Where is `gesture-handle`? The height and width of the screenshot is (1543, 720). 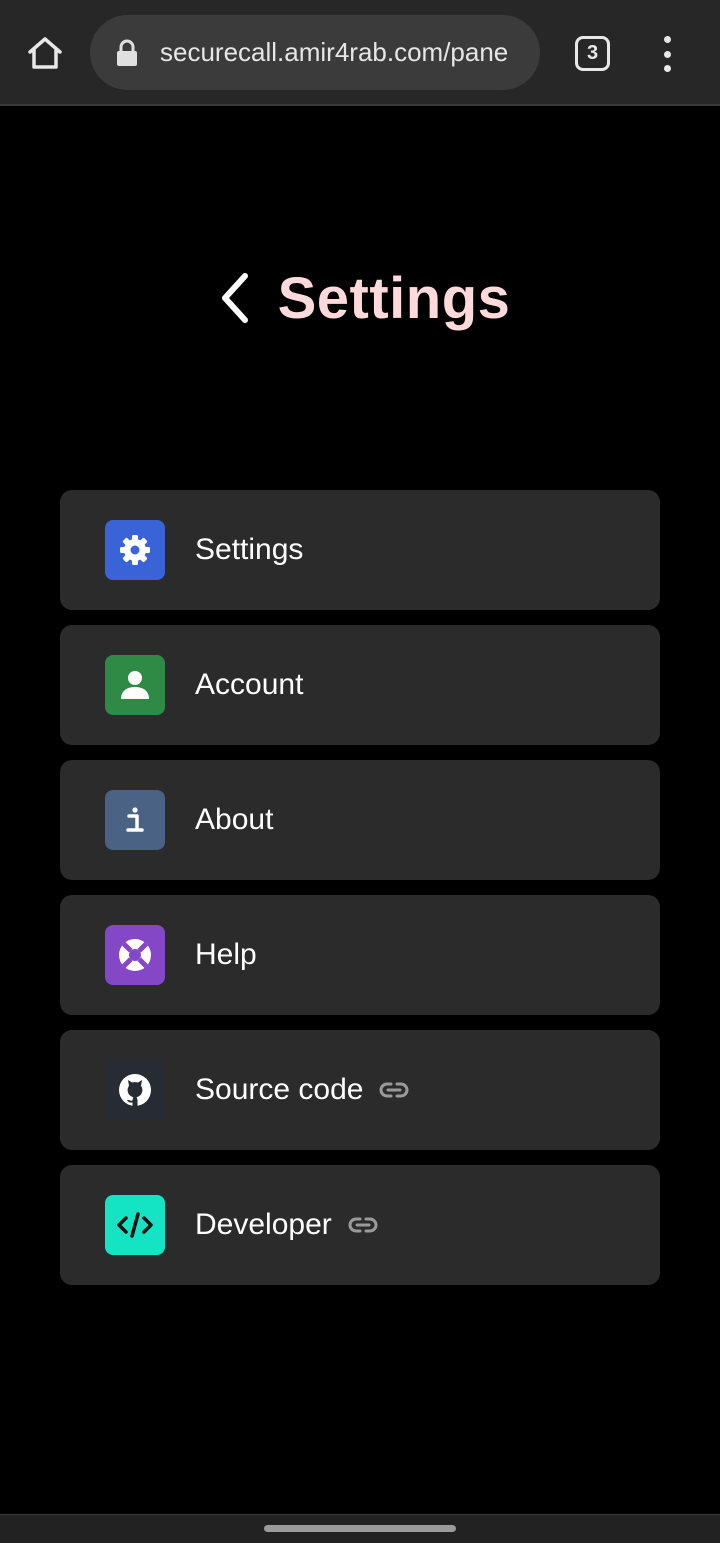
gesture-handle is located at coordinates (360, 1528).